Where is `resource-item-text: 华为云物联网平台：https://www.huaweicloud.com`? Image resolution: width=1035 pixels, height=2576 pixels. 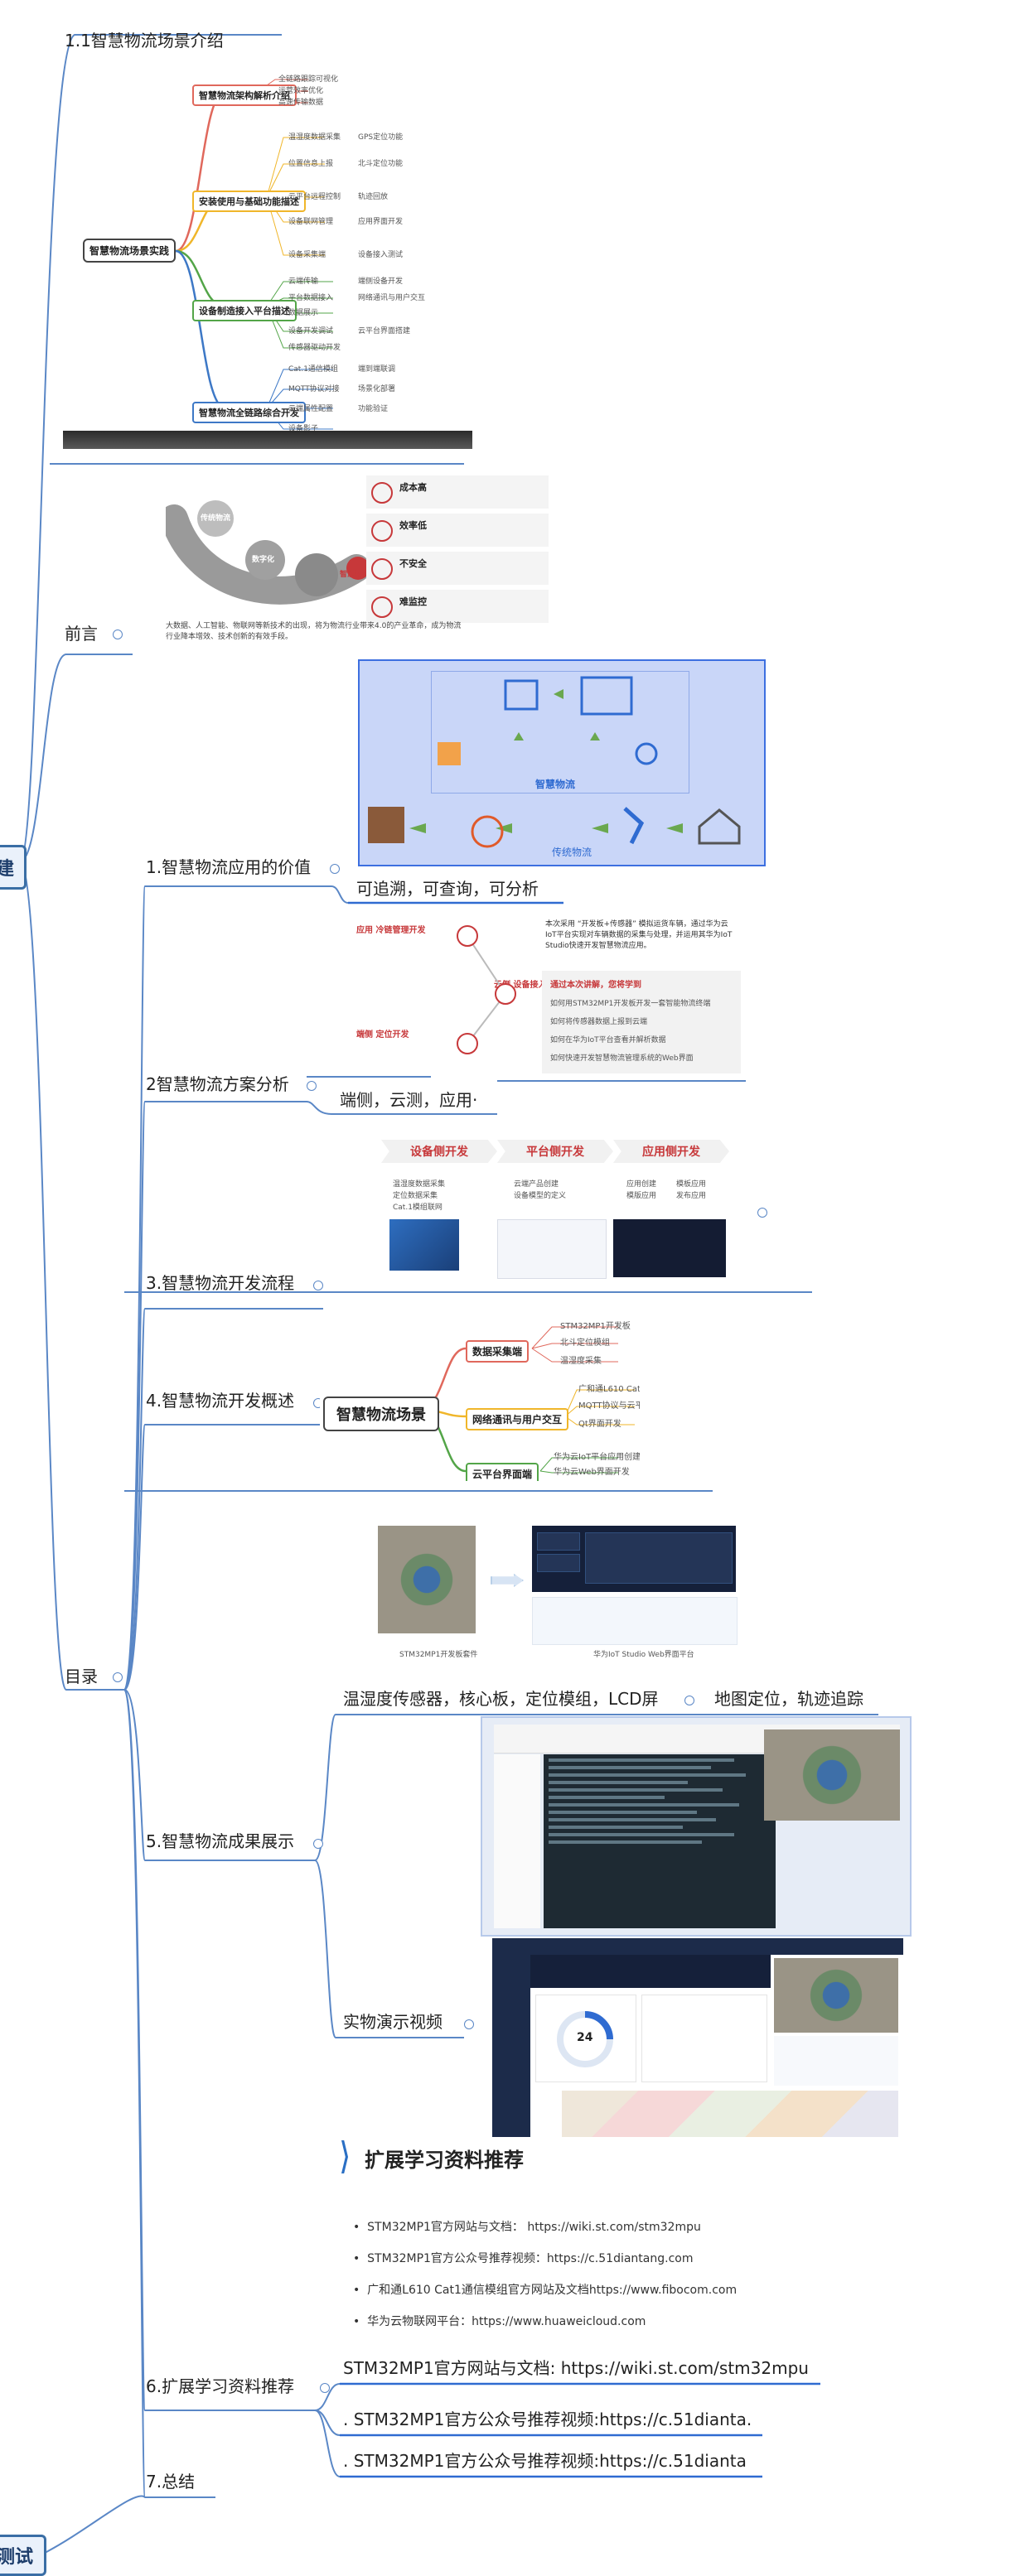
resource-item-text: 华为云物联网平台：https://www.huaweicloud.com is located at coordinates (506, 2321).